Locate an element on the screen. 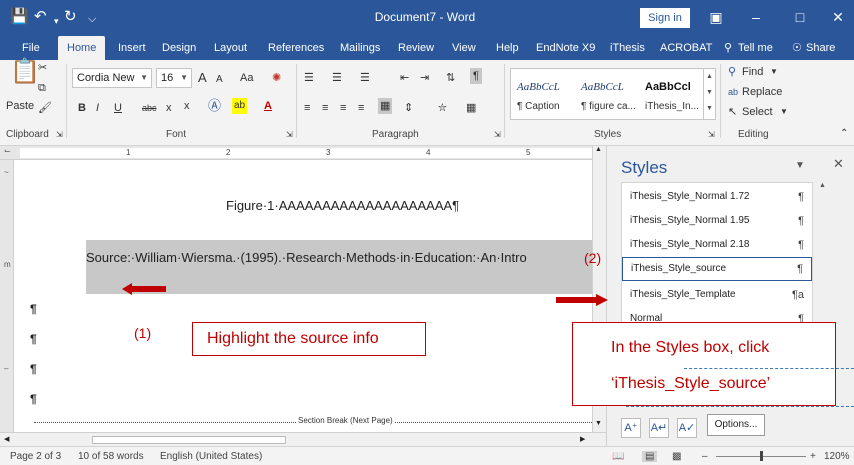 This screenshot has width=854, height=465. clipboard-launcher-icon: ⇲ is located at coordinates (59, 135).